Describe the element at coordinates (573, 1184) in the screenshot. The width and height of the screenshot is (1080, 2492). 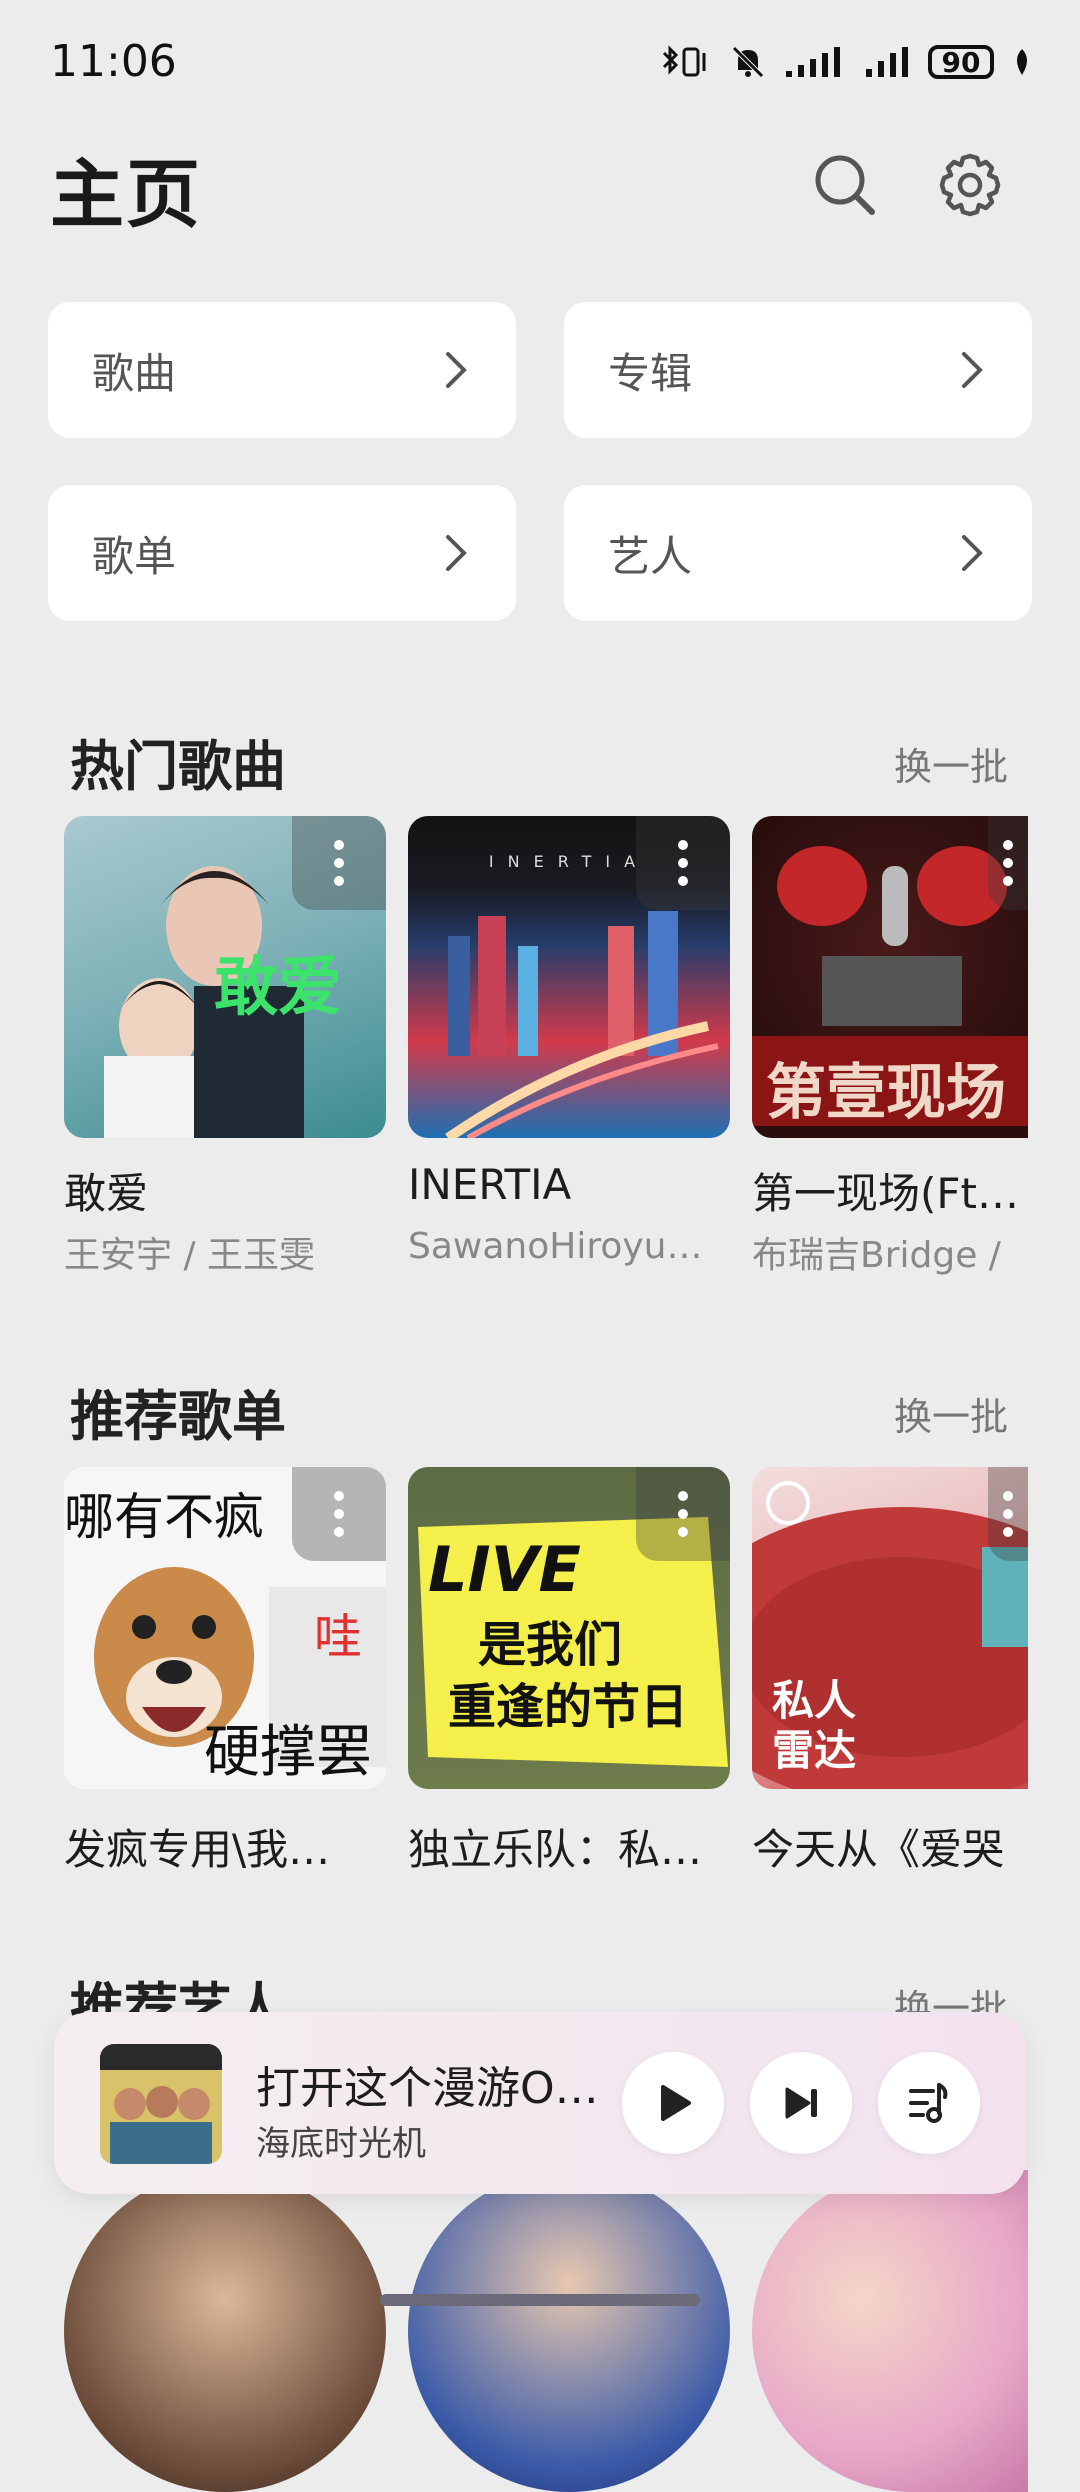
I see `song-title: INERTIA` at that location.